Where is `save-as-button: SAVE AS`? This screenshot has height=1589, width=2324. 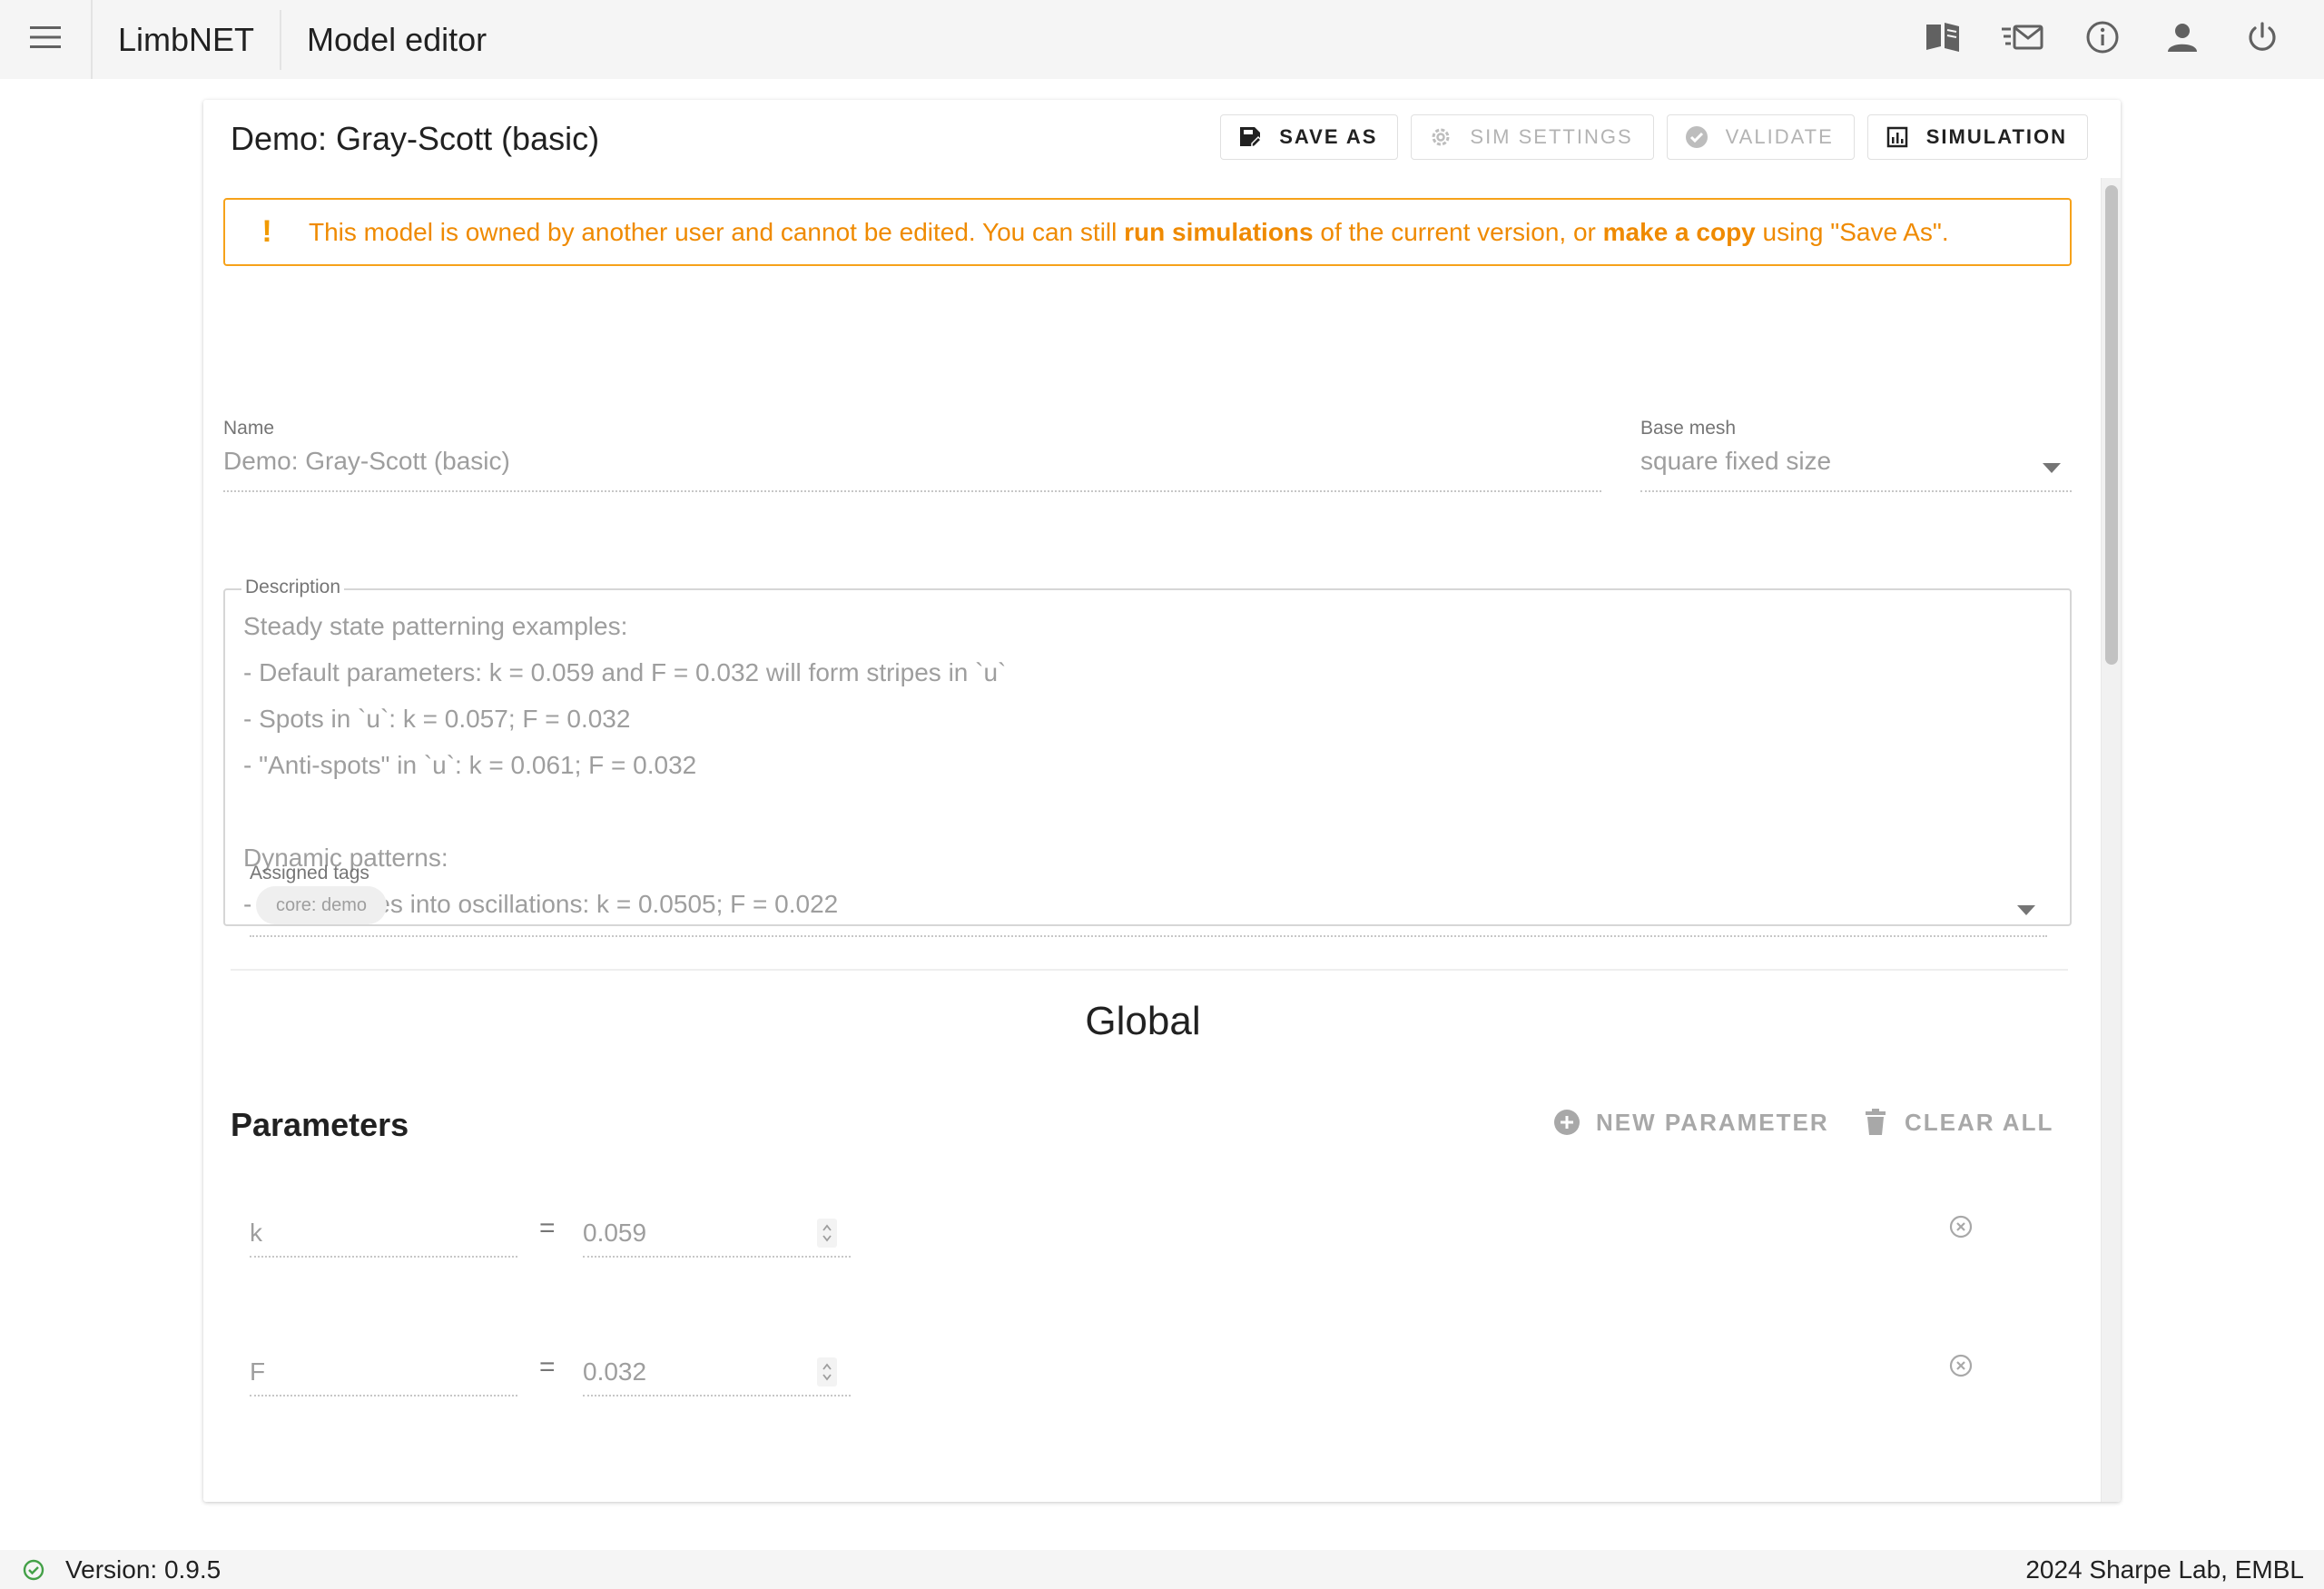
save-as-button: SAVE AS is located at coordinates (1309, 137).